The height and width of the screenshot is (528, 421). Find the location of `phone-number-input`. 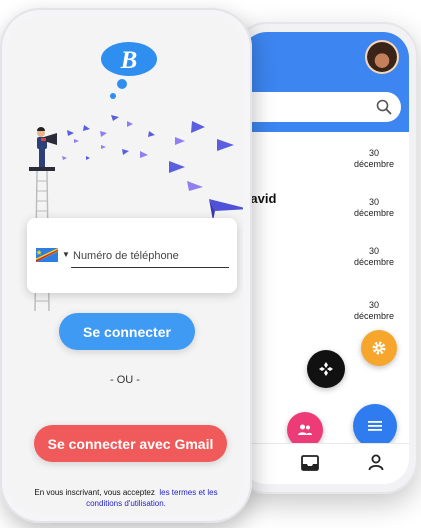

phone-number-input is located at coordinates (150, 256).